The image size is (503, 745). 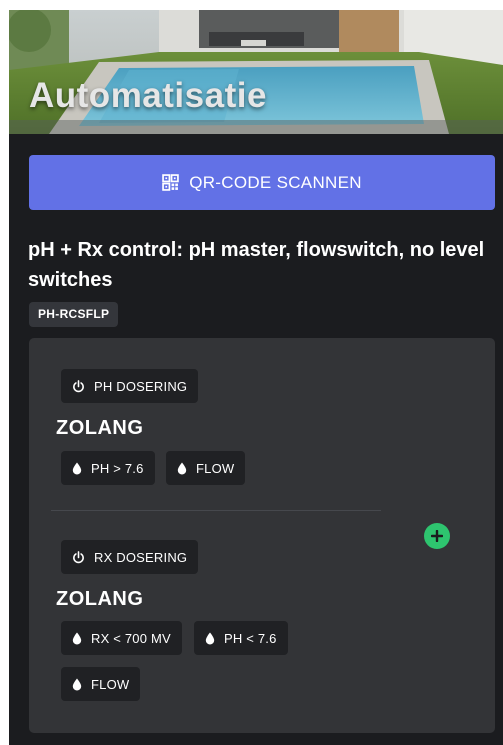 I want to click on condition-chip: PH > 7.6, so click(x=108, y=468).